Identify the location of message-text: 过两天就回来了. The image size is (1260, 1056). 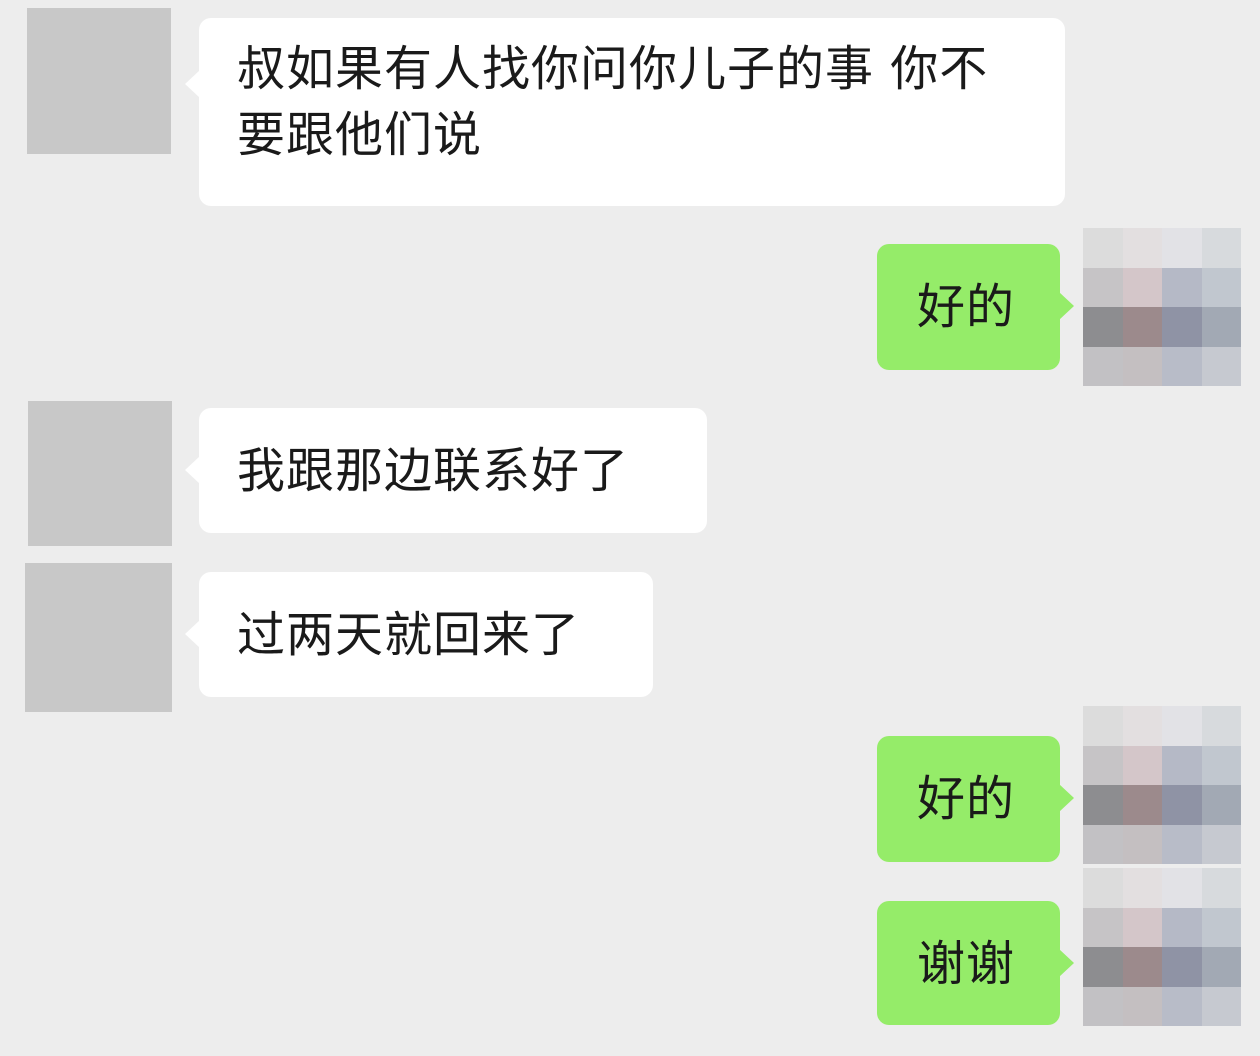
(409, 635).